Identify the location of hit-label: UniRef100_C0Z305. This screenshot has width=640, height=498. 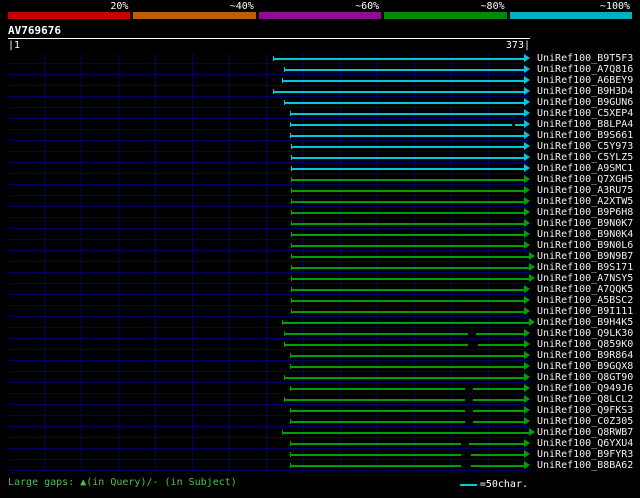
(585, 421).